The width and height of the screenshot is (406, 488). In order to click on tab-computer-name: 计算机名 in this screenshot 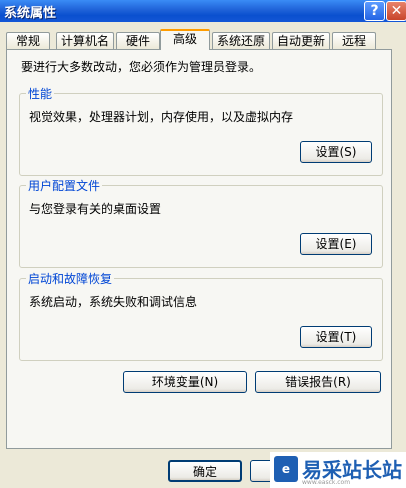, I will do `click(85, 40)`.